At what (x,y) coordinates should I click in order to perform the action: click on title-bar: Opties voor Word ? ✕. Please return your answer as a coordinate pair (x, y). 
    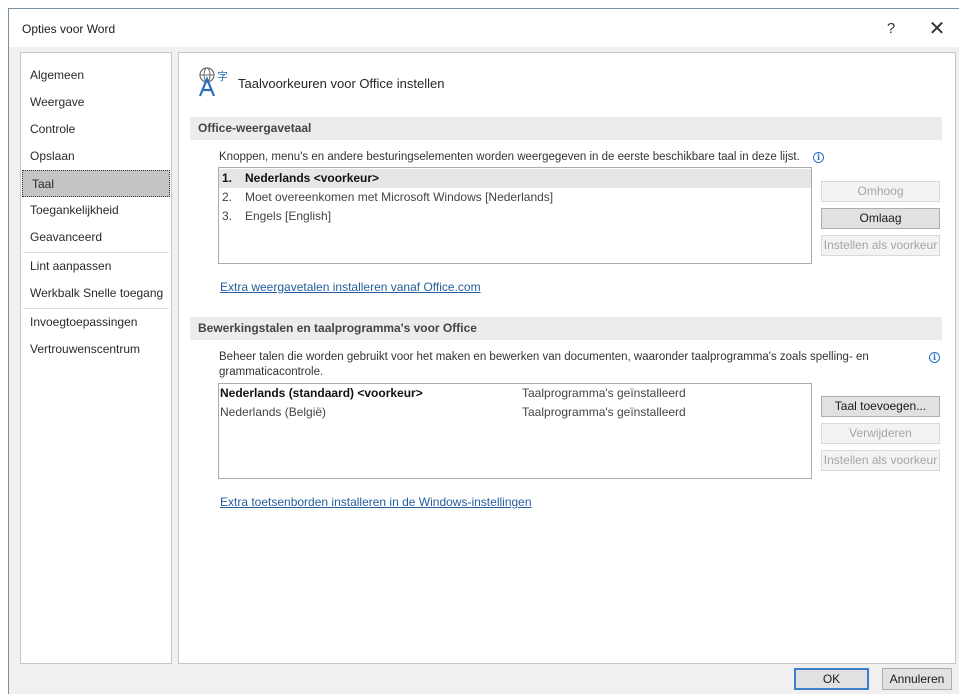
    Looking at the image, I should click on (484, 28).